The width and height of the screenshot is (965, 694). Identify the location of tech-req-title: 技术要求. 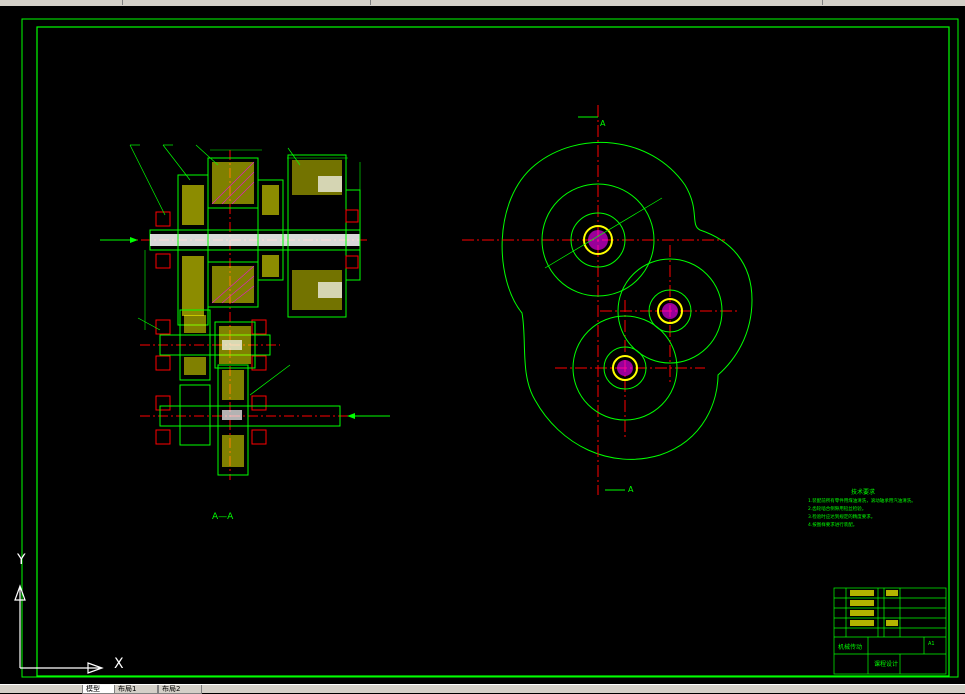
(862, 492).